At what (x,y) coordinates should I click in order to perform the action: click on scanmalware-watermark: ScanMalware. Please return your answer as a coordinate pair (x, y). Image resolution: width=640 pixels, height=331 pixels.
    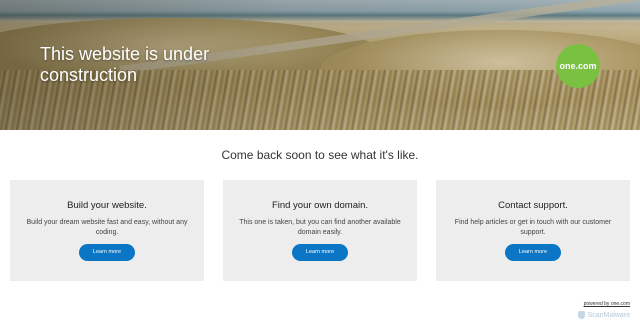
    Looking at the image, I should click on (603, 315).